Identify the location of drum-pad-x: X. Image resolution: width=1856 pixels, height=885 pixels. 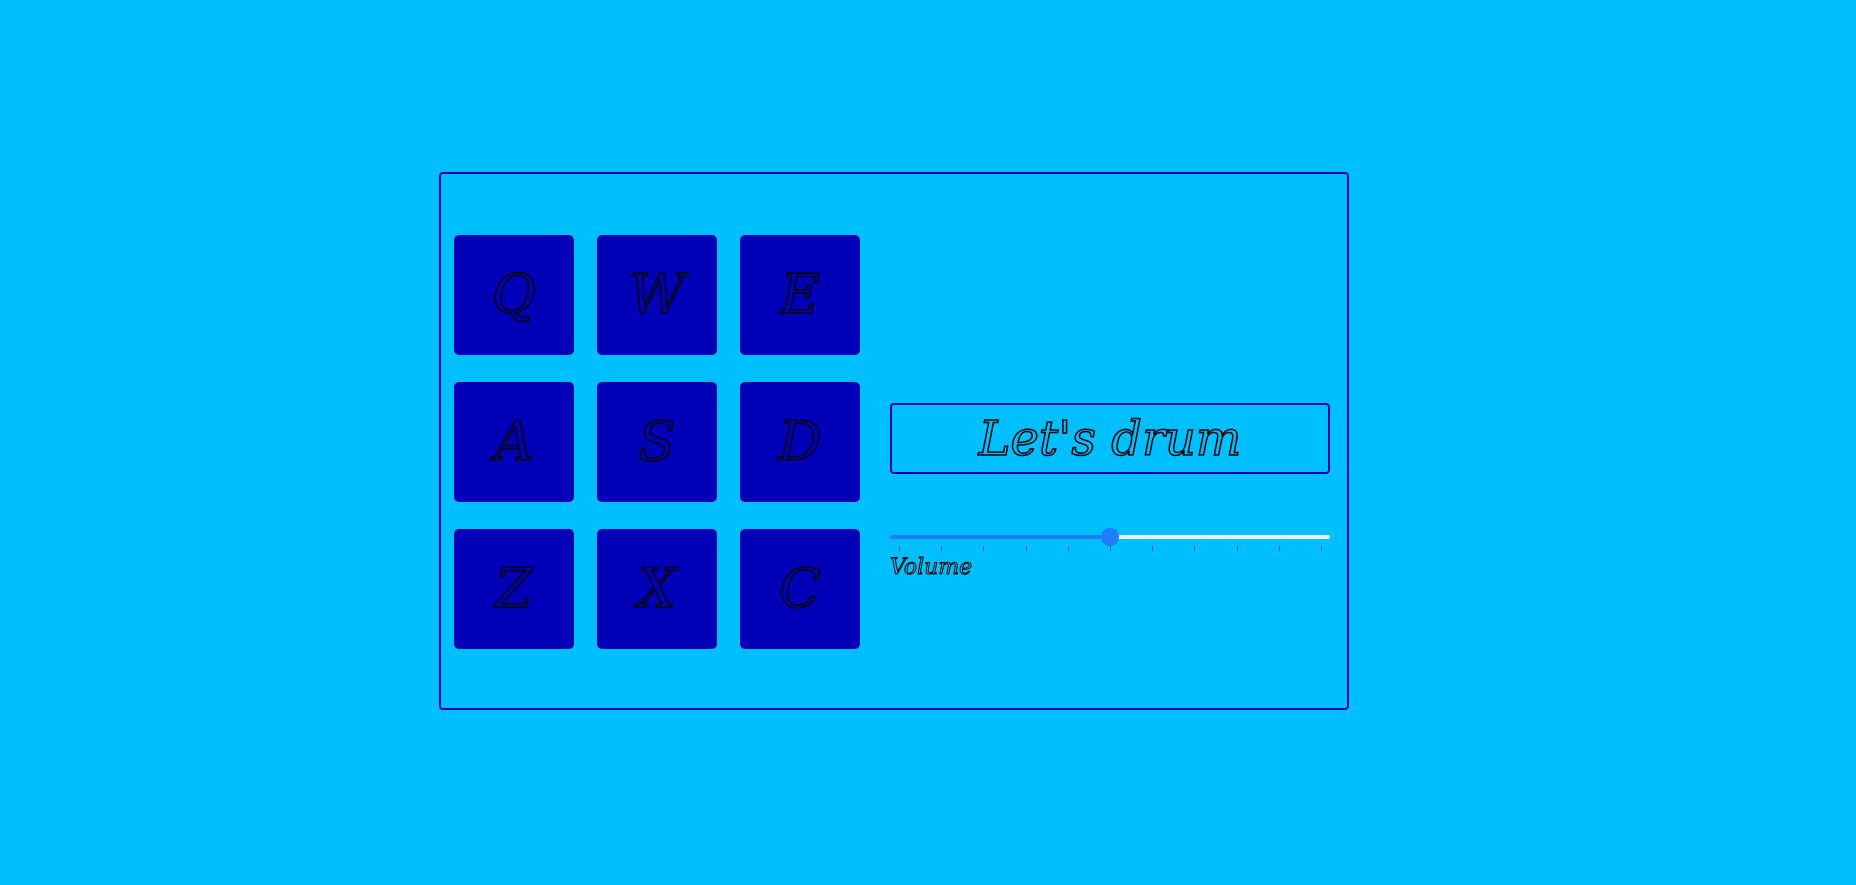
(657, 589).